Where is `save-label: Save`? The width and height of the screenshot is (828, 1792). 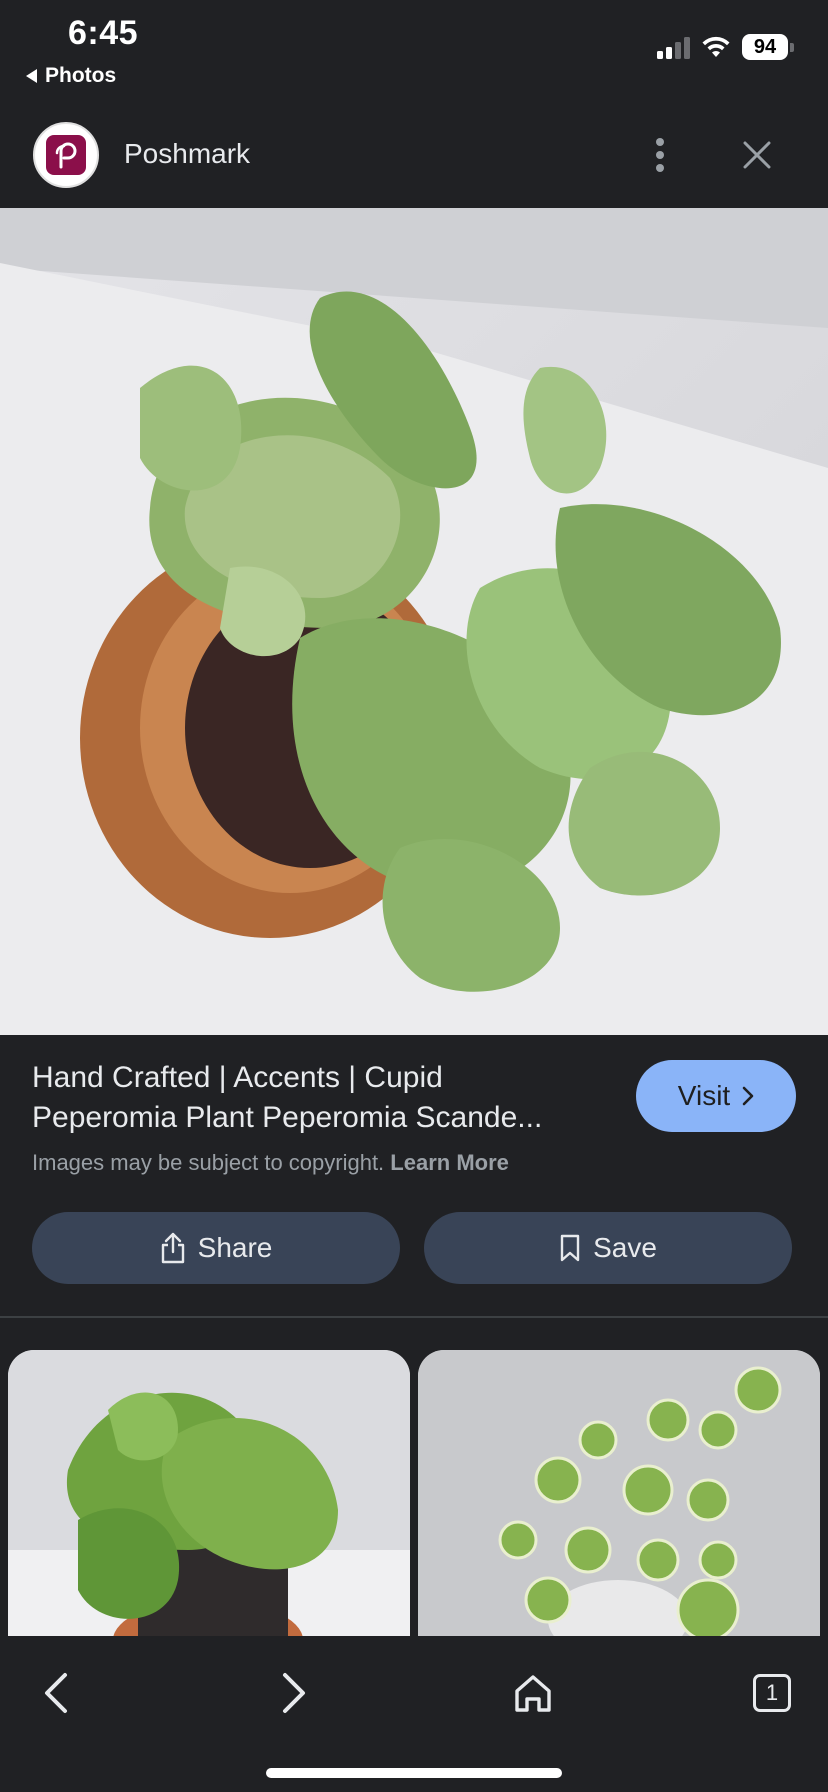
save-label: Save is located at coordinates (625, 1247).